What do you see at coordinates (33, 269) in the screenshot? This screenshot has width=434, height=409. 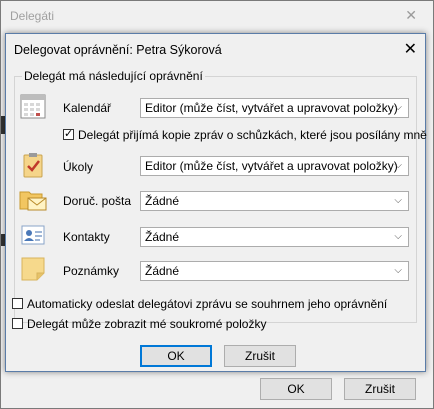 I see `notes-icon` at bounding box center [33, 269].